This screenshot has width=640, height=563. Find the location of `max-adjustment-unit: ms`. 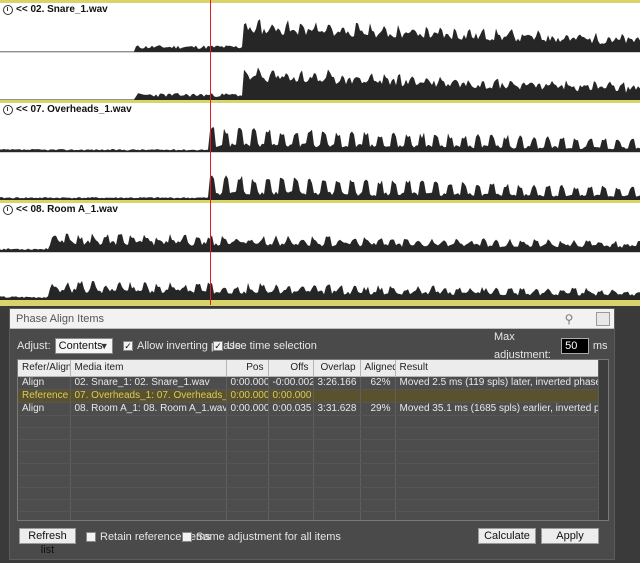

max-adjustment-unit: ms is located at coordinates (600, 346).